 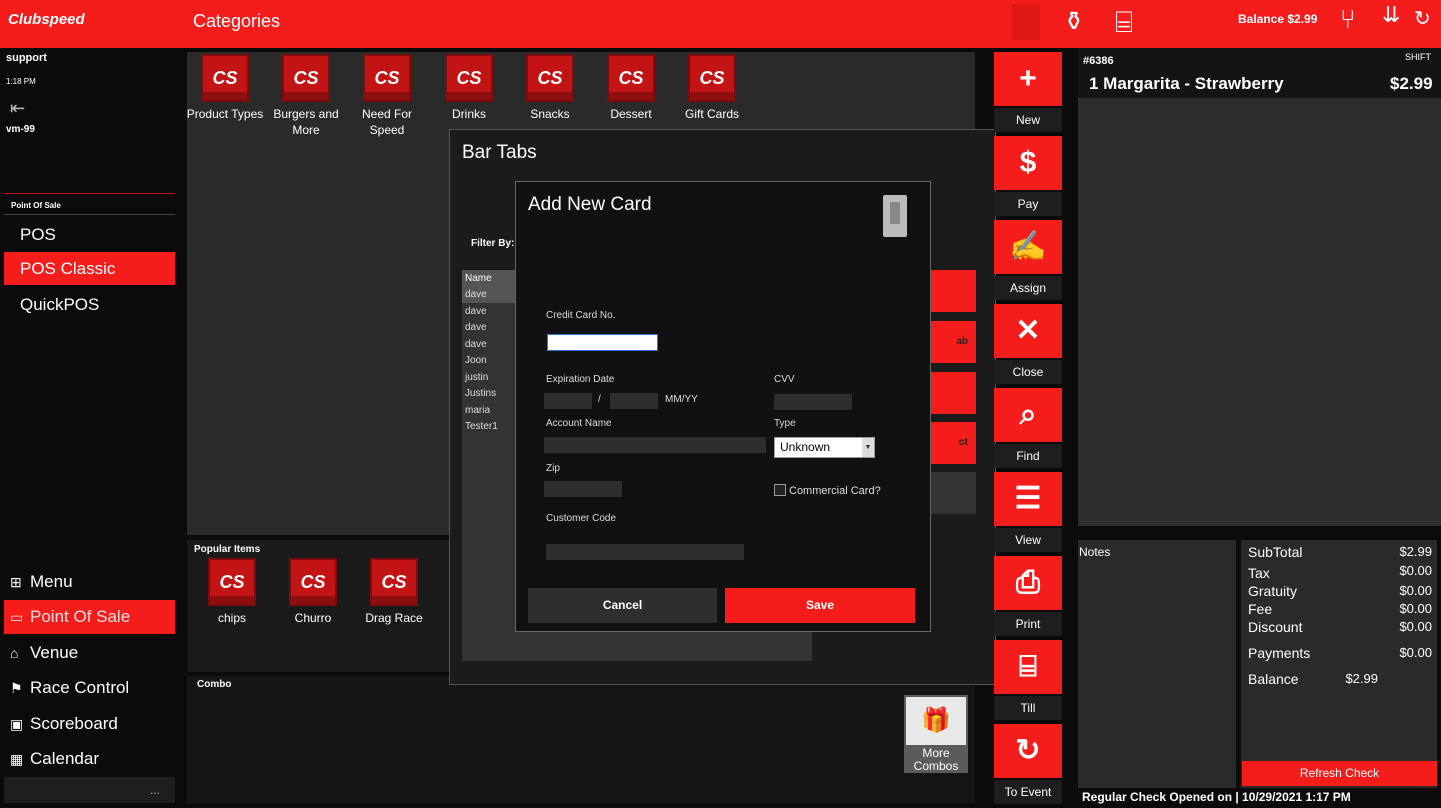 What do you see at coordinates (64, 758) in the screenshot?
I see `nav-label: Calendar` at bounding box center [64, 758].